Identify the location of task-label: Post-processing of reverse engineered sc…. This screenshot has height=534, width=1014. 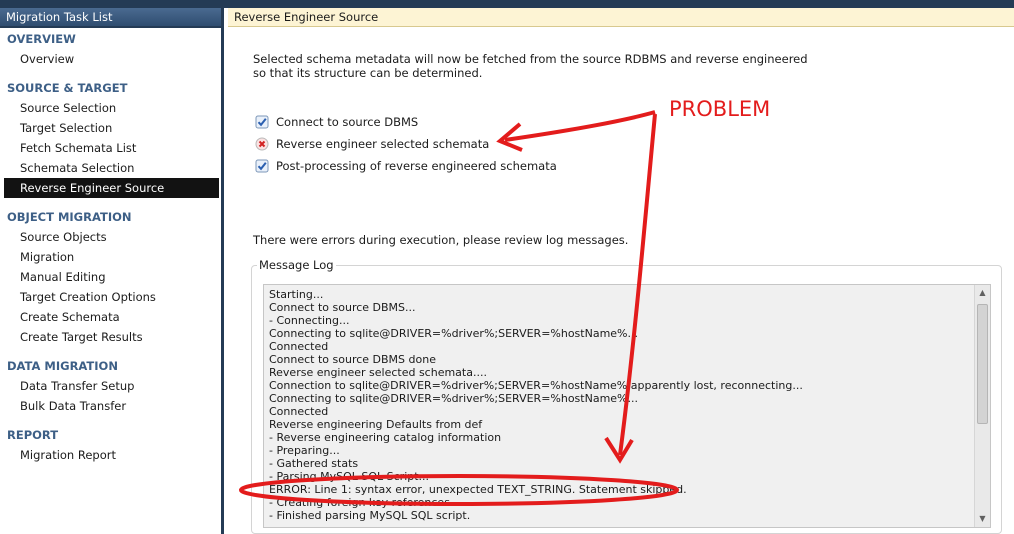
(416, 166).